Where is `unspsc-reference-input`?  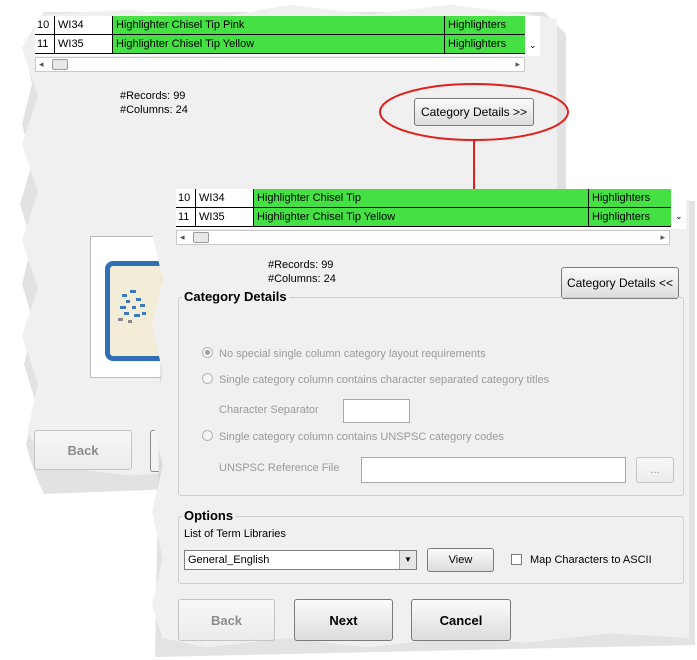
unspsc-reference-input is located at coordinates (493, 470).